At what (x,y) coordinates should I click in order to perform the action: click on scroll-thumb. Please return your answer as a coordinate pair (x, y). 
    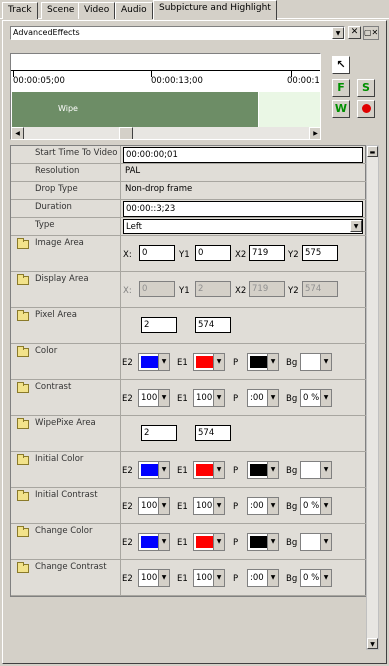
    Looking at the image, I should click on (126, 133).